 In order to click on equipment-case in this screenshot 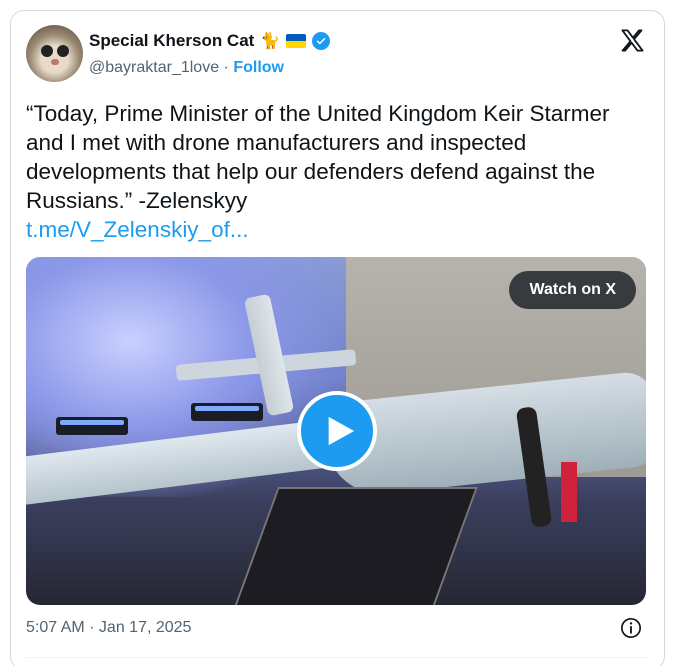, I will do `click(356, 546)`.